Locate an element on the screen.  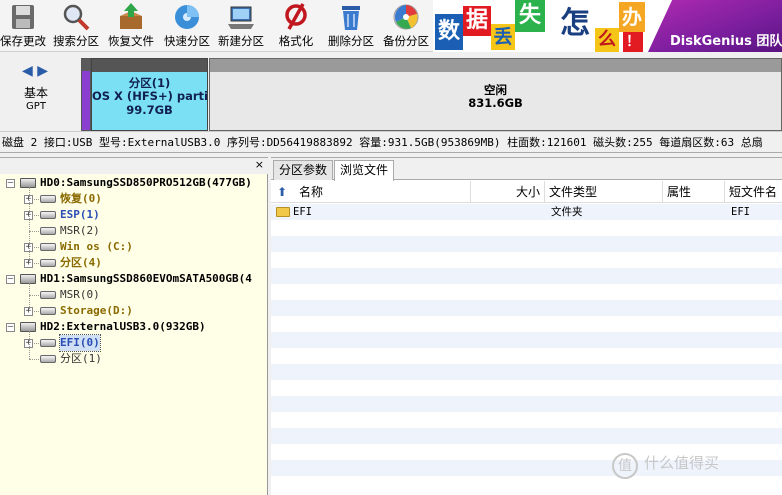
search-partition-button: 搜索分区 is located at coordinates (76, 26).